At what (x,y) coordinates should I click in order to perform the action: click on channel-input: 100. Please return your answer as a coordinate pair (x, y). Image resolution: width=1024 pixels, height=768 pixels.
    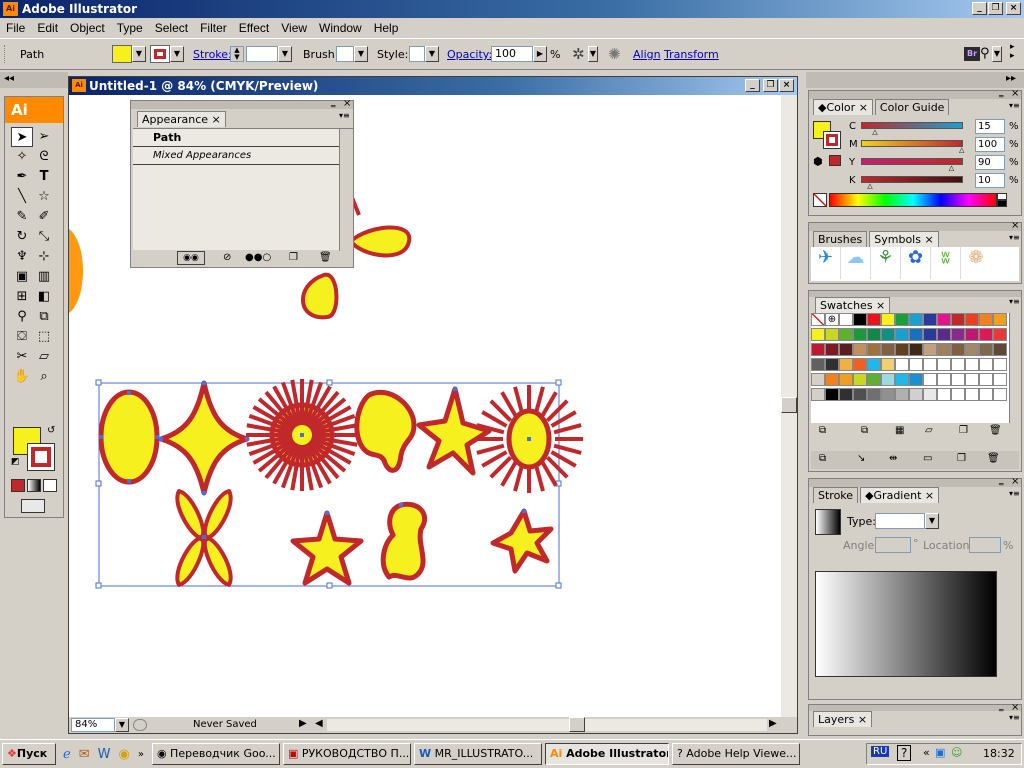
    Looking at the image, I should click on (990, 144).